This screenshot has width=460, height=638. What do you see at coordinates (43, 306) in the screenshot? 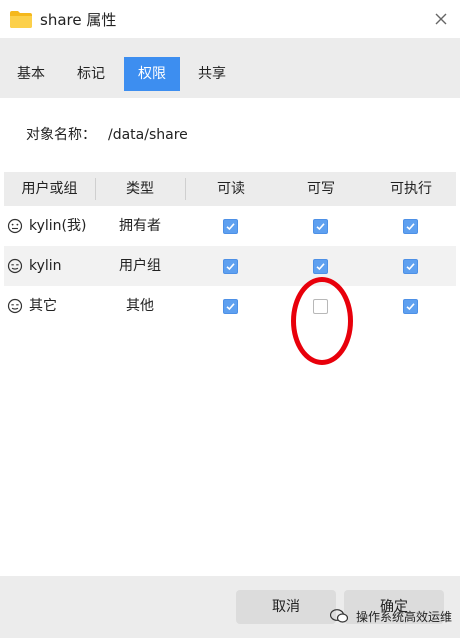
I see `row-others-name: 其它` at bounding box center [43, 306].